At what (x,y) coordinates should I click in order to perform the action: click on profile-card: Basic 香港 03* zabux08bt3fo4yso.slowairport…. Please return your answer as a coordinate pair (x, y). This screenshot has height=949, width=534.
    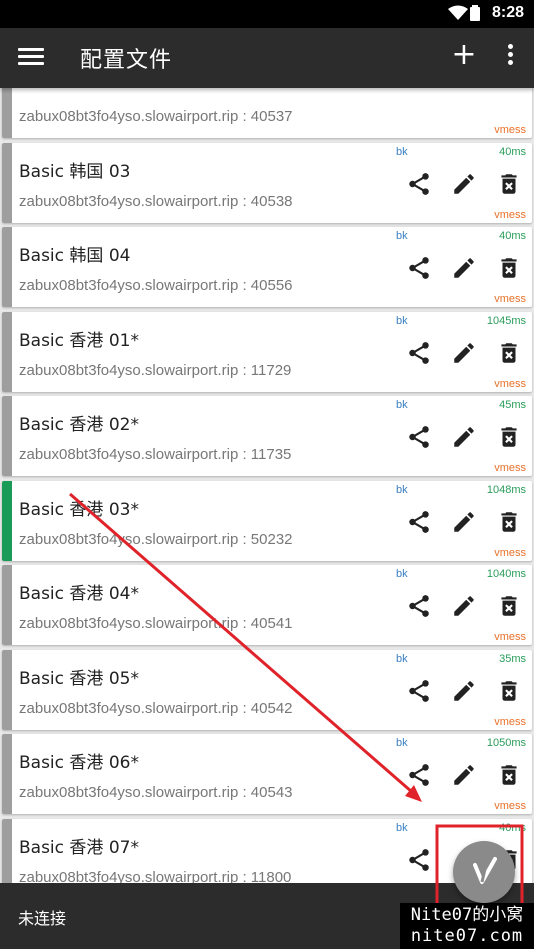
    Looking at the image, I should click on (267, 520).